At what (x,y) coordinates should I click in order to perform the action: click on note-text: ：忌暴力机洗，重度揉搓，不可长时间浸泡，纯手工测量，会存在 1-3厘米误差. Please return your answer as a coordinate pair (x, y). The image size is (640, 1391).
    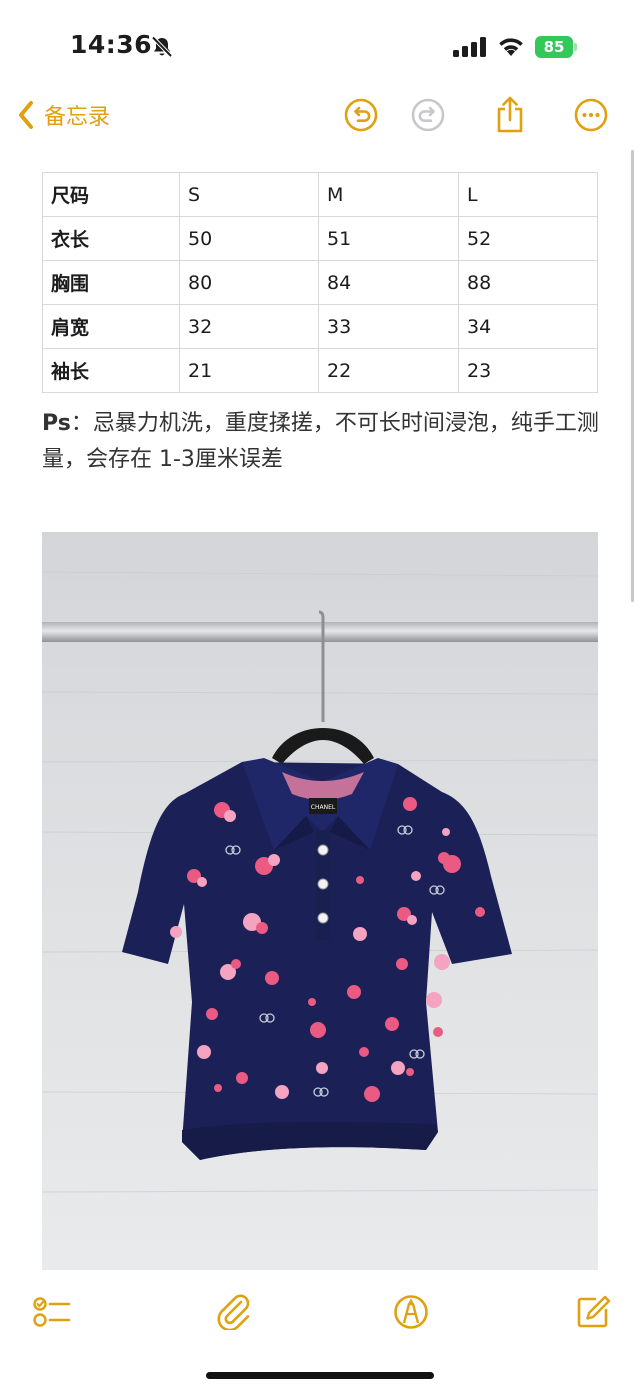
    Looking at the image, I should click on (320, 441).